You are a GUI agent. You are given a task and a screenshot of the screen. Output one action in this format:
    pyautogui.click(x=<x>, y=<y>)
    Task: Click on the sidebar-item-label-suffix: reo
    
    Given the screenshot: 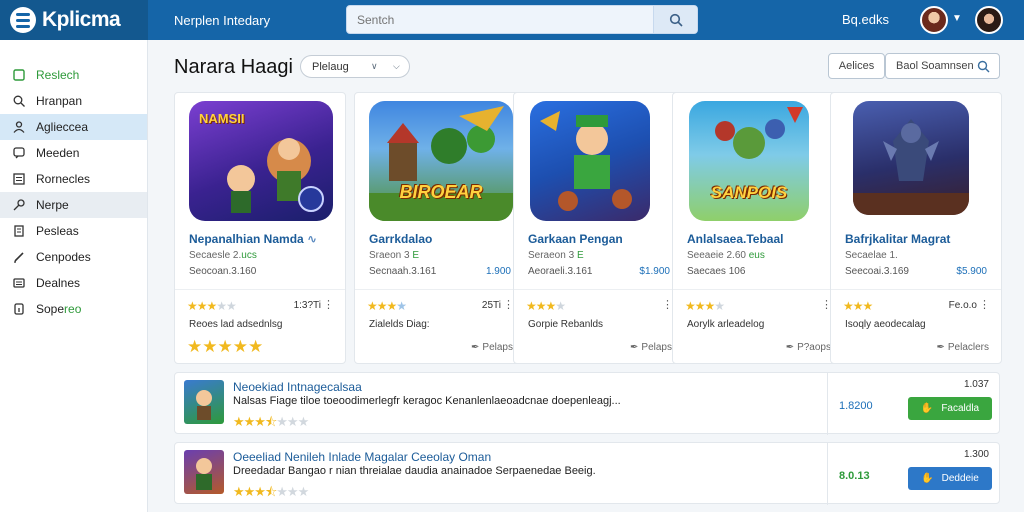 What is the action you would take?
    pyautogui.click(x=73, y=309)
    